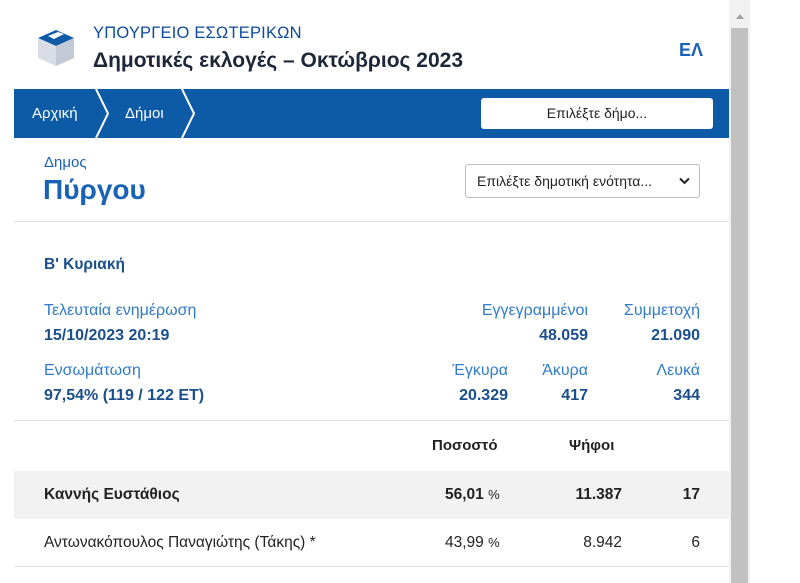  I want to click on table-row: Καννής Ευστάθιος 56,01 % 11.387 17, so click(371, 495).